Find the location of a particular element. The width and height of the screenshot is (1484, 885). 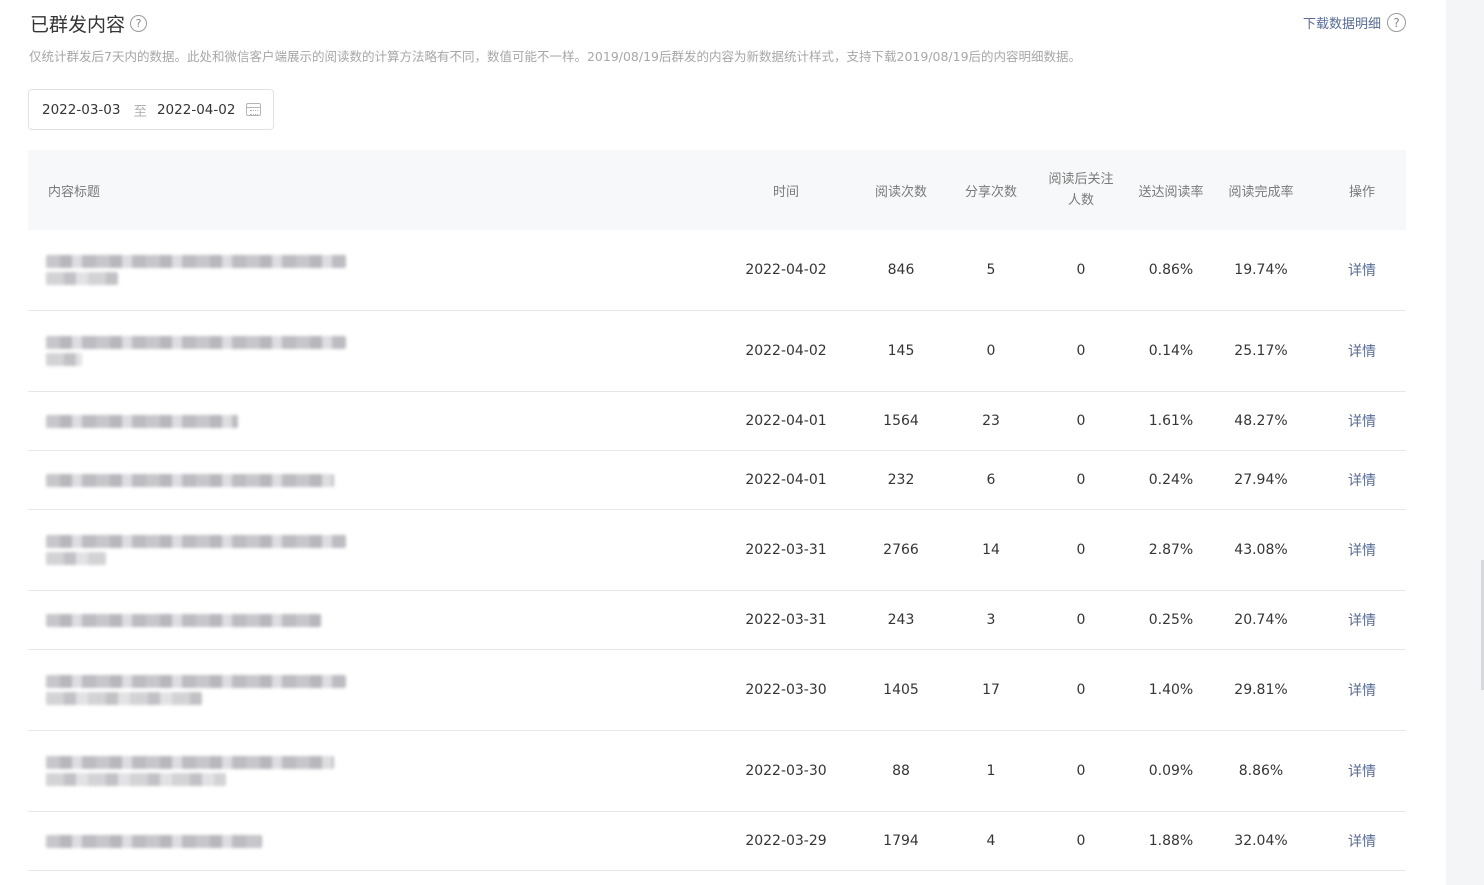

table-row: 2022-04-01 1564 23 0 1.61% 48.27% 详情 is located at coordinates (717, 421).